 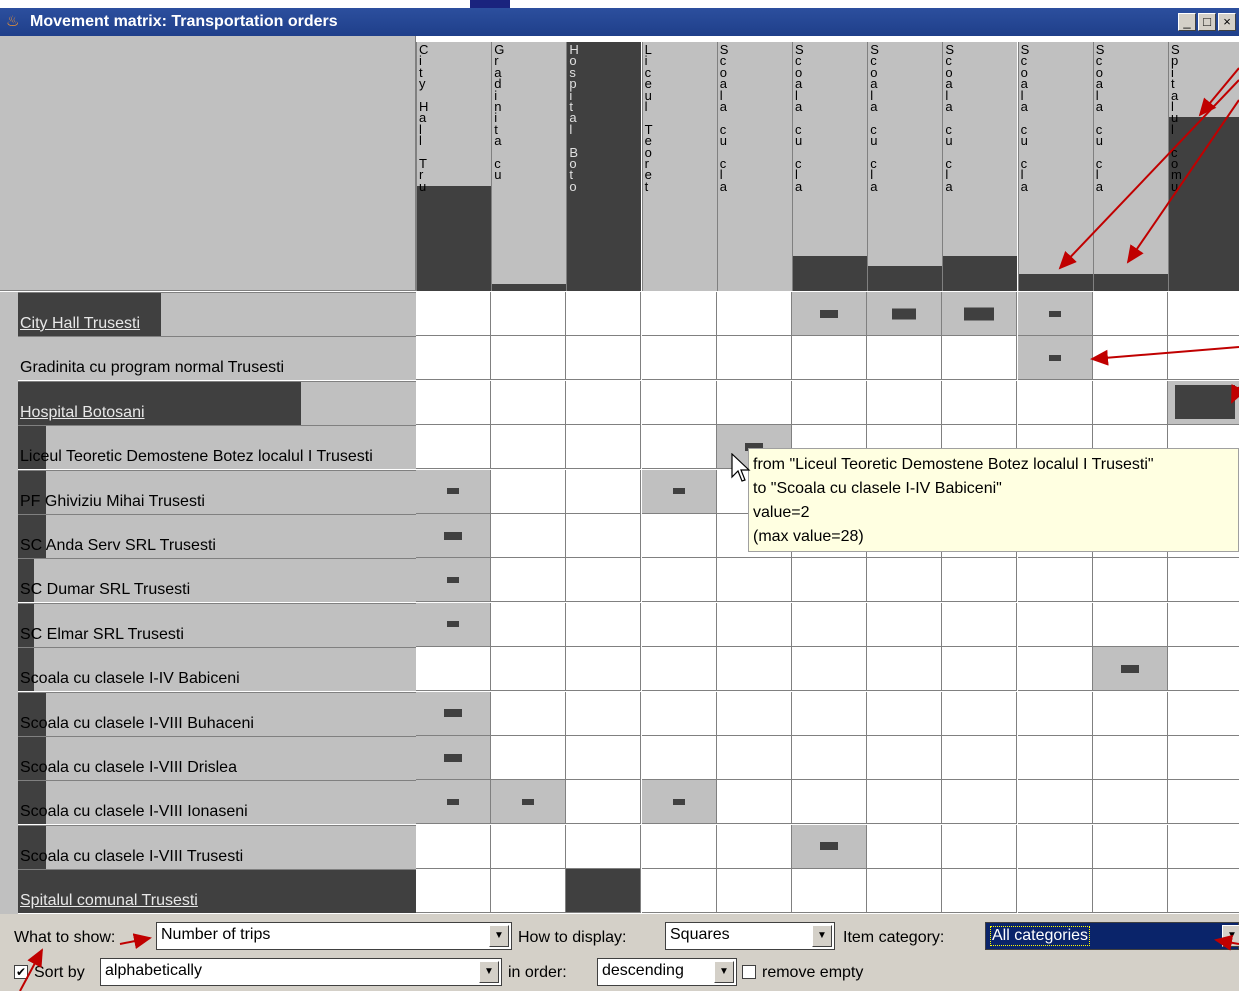 I want to click on what-to-show-select: Number of trips ▼, so click(x=334, y=936).